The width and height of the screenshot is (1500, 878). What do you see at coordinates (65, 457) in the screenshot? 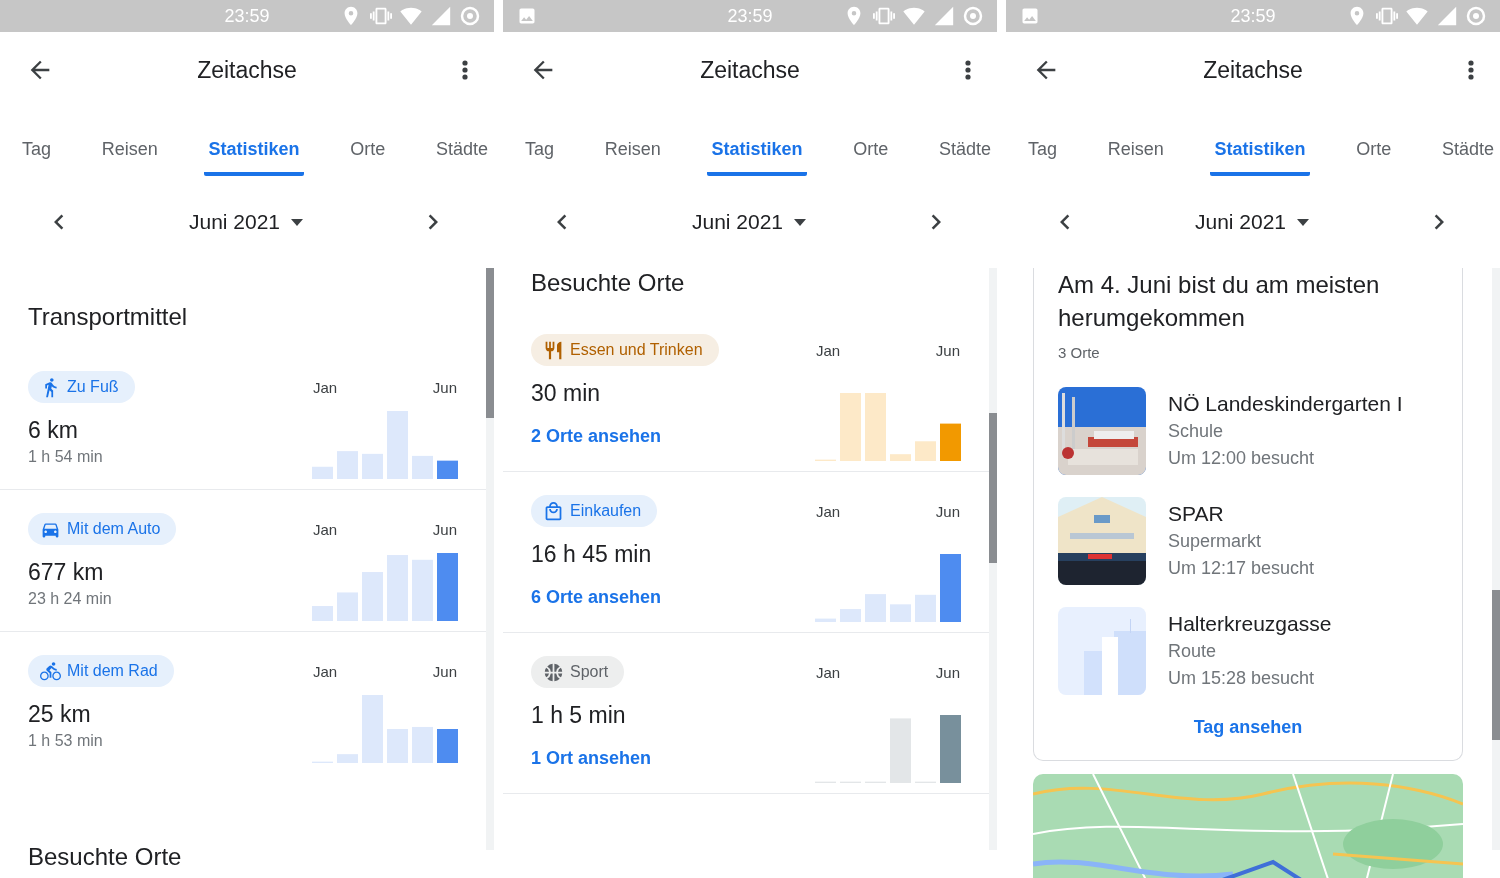
I see `stat-duration: 1 h 54 min` at bounding box center [65, 457].